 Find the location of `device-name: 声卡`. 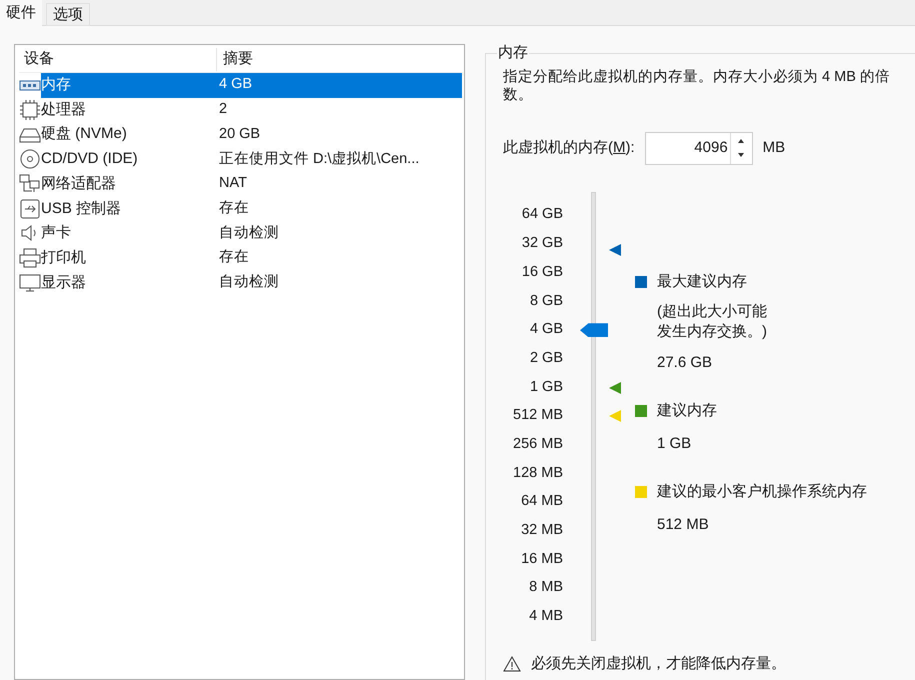

device-name: 声卡 is located at coordinates (56, 233).